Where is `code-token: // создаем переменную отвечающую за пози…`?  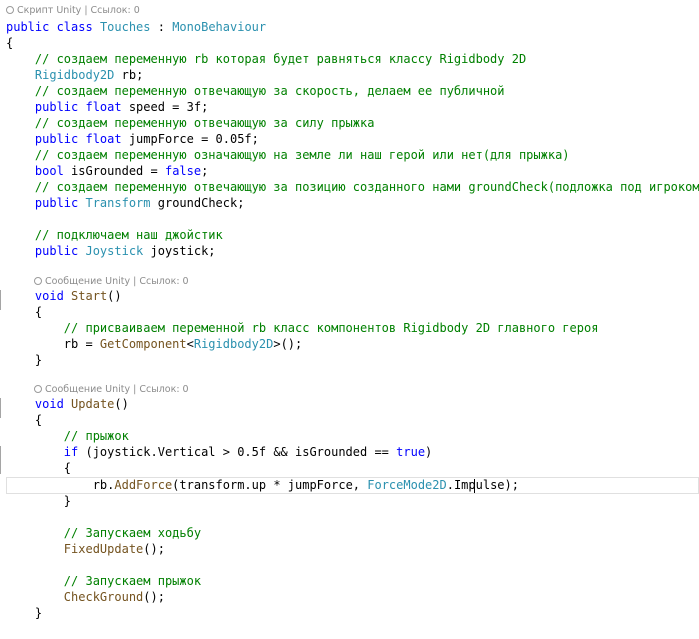 code-token: // создаем переменную отвечающую за пози… is located at coordinates (352, 187).